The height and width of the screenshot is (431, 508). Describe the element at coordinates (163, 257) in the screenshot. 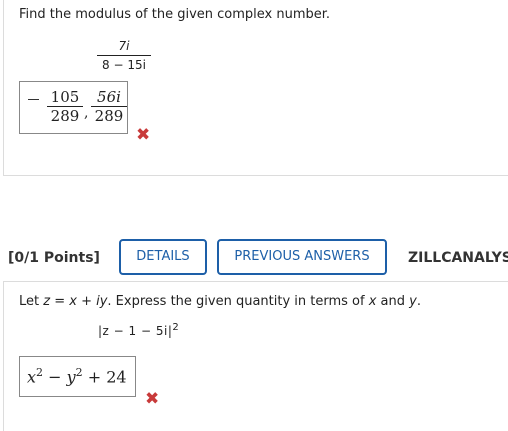

I see `details-button: DETAILS` at that location.